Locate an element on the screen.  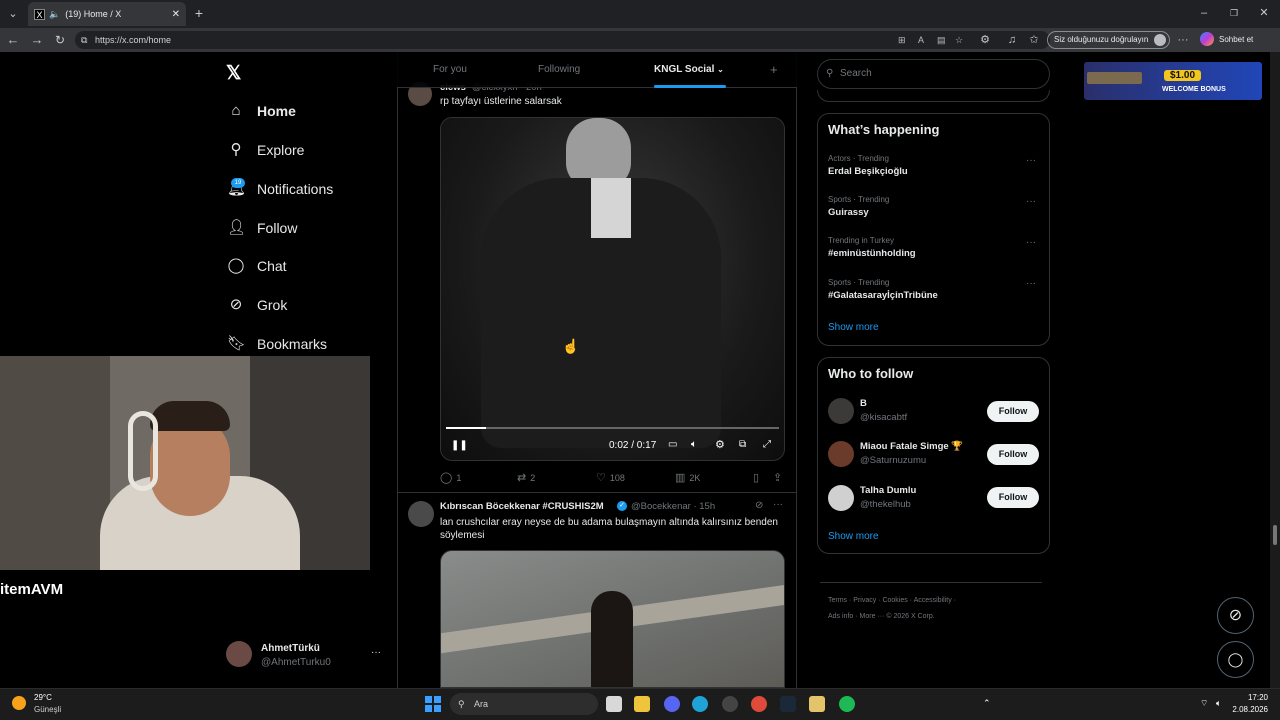
bookmark-button: ▯ is located at coordinates (758, 477).